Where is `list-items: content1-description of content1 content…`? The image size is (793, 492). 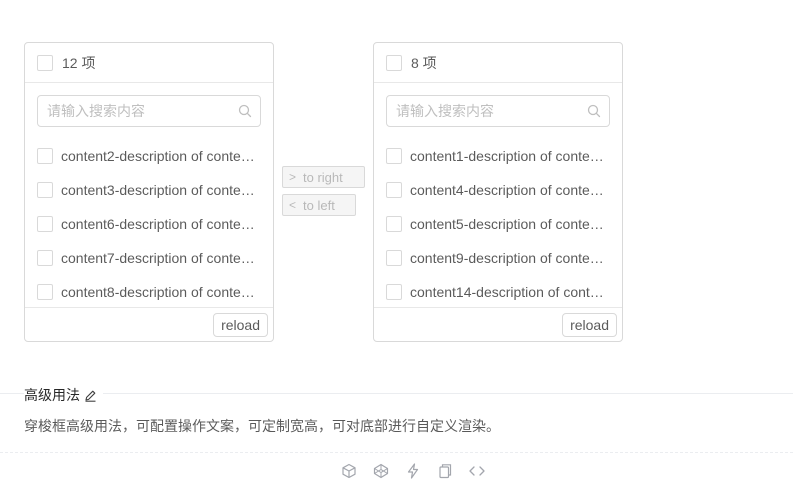
list-items: content1-description of content1 content… is located at coordinates (498, 224).